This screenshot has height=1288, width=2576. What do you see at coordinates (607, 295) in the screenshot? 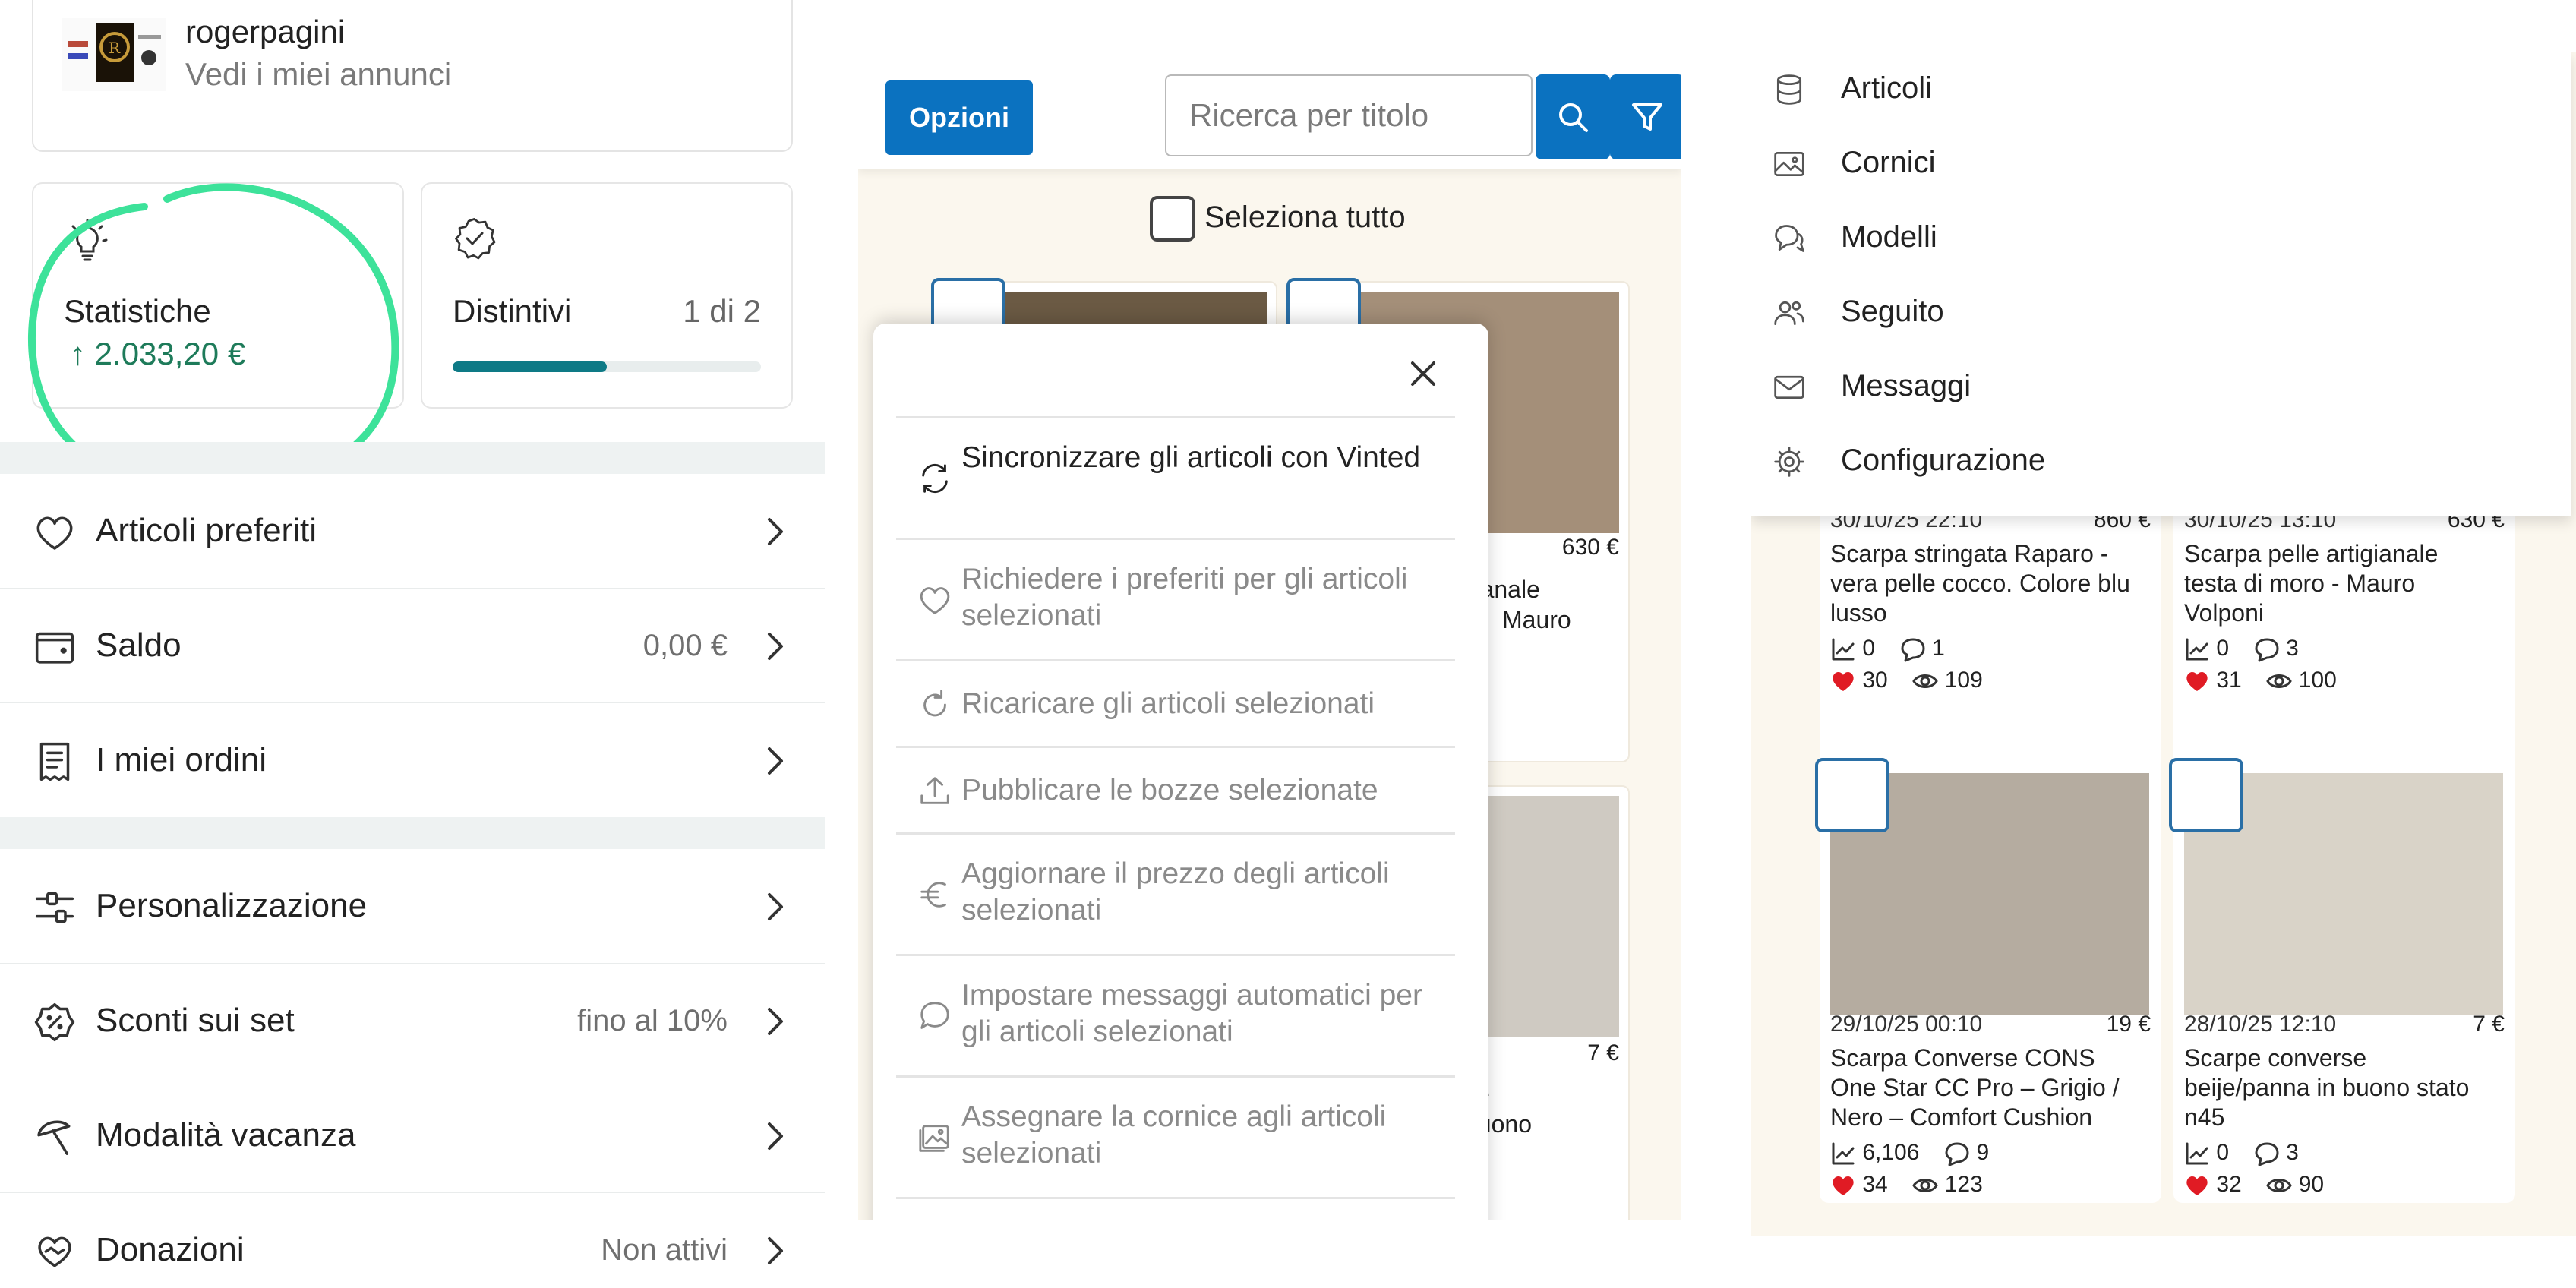
I see `badges-card: Distintivi 1 di 2` at bounding box center [607, 295].